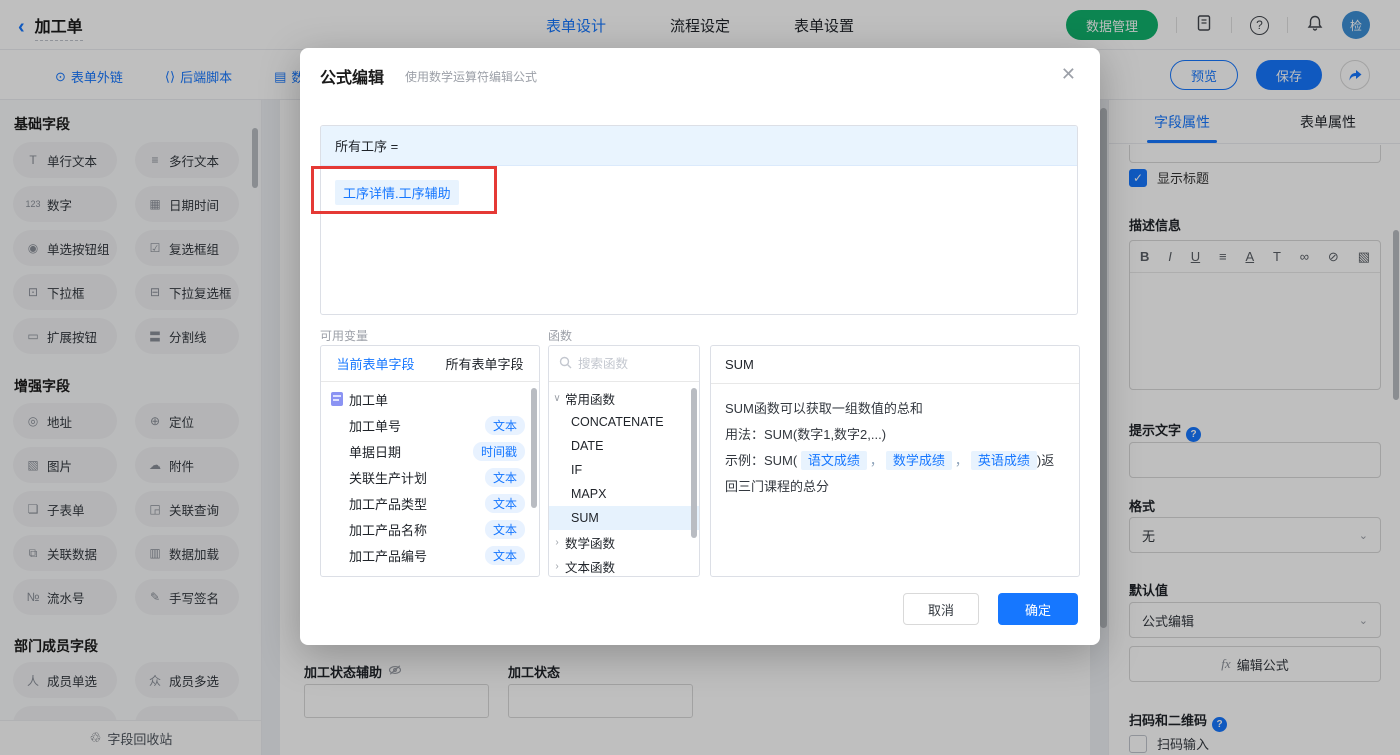  Describe the element at coordinates (624, 518) in the screenshot. I see `function-item-selected: SUM` at that location.